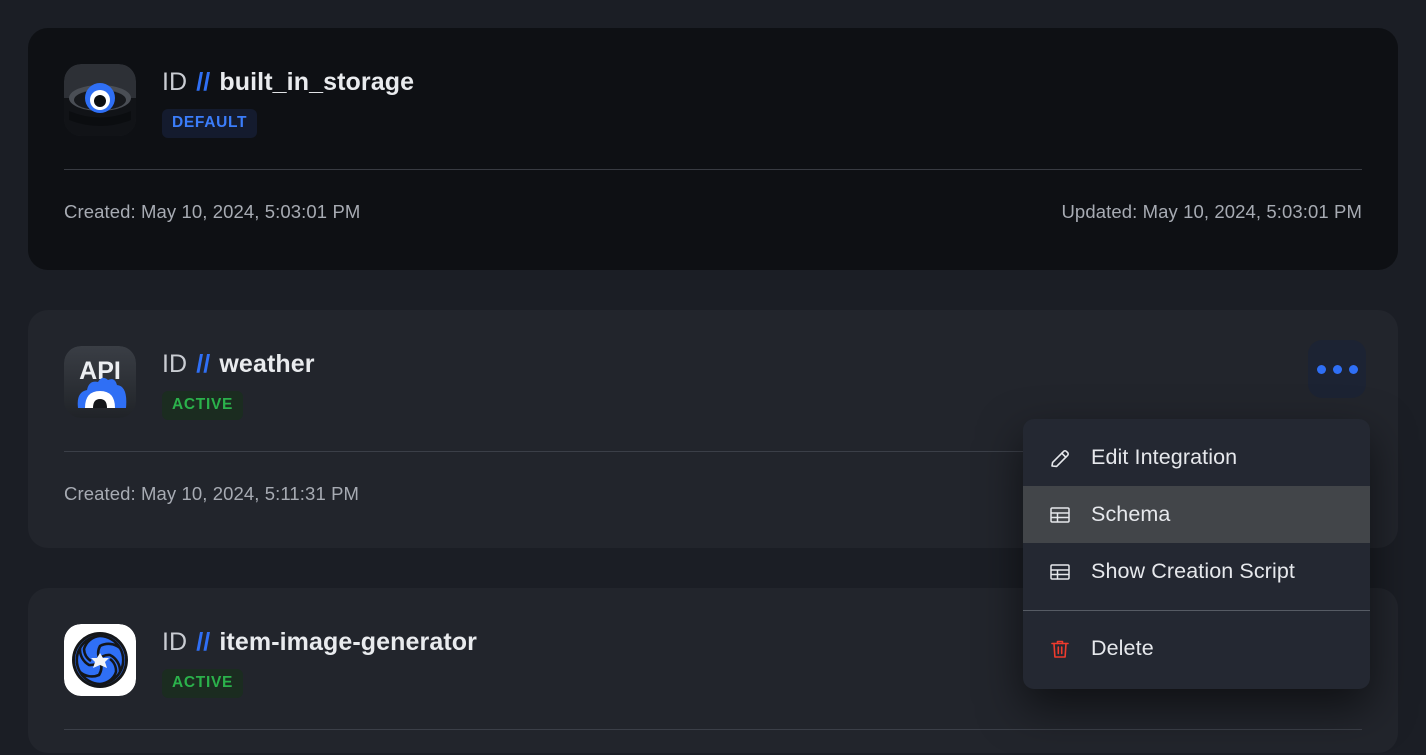 This screenshot has width=1426, height=755. What do you see at coordinates (288, 101) in the screenshot?
I see `card-title-block: ID // built_in_storage DEFAULT` at bounding box center [288, 101].